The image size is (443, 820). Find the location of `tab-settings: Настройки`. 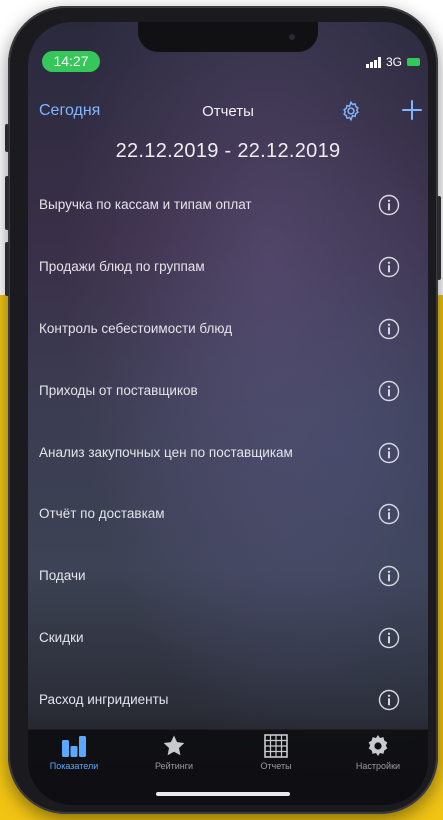

tab-settings: Настройки is located at coordinates (378, 752).